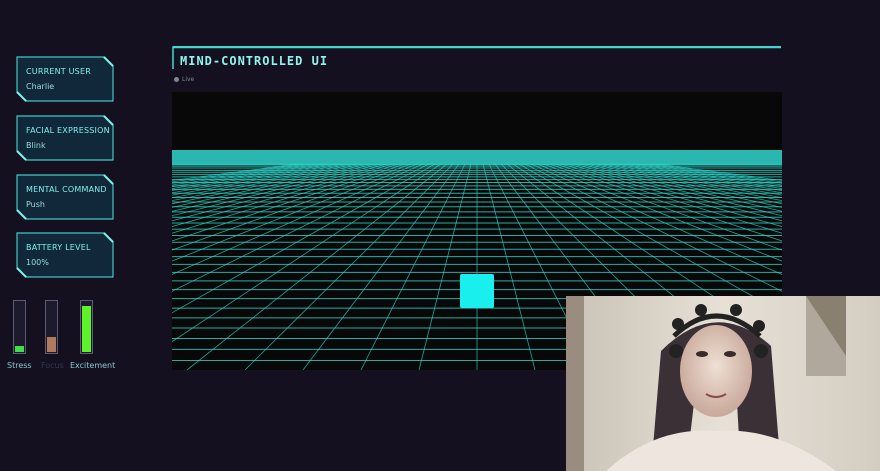 This screenshot has height=471, width=880. I want to click on status-card-facial-expression: FACIAL EXPRESSION Blink, so click(65, 138).